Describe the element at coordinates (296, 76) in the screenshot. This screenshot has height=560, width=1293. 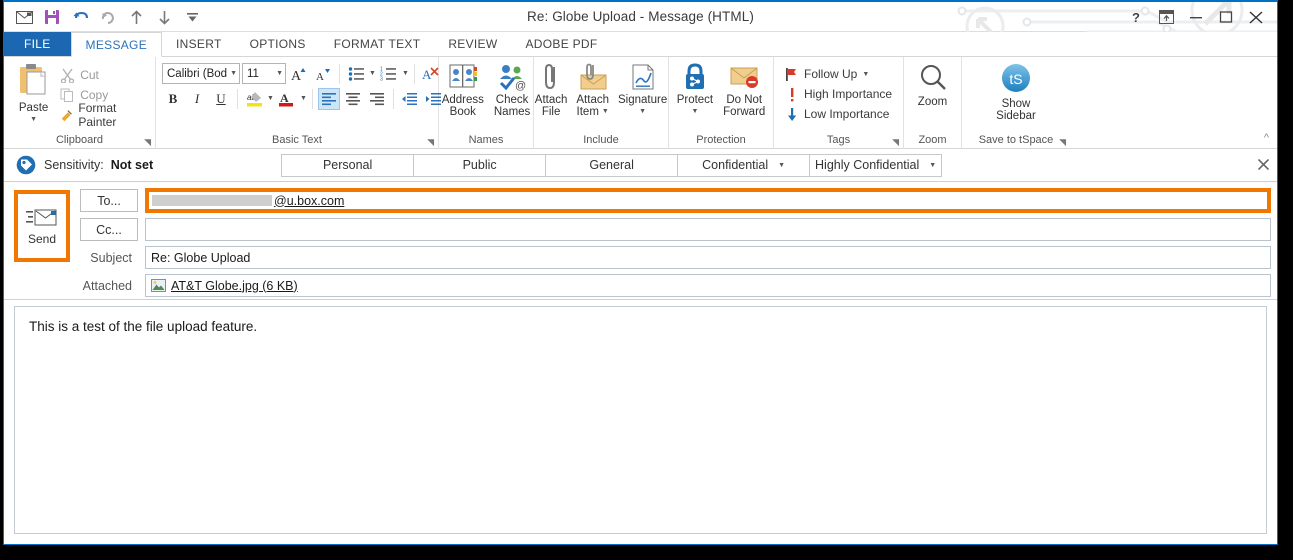
I see `svg-text: A` at that location.